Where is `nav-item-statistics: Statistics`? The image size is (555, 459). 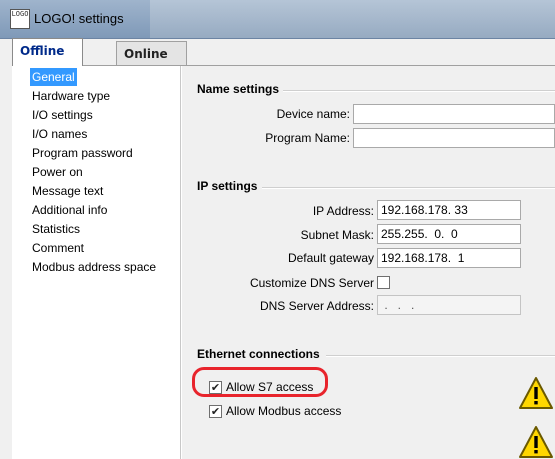 nav-item-statistics: Statistics is located at coordinates (56, 229).